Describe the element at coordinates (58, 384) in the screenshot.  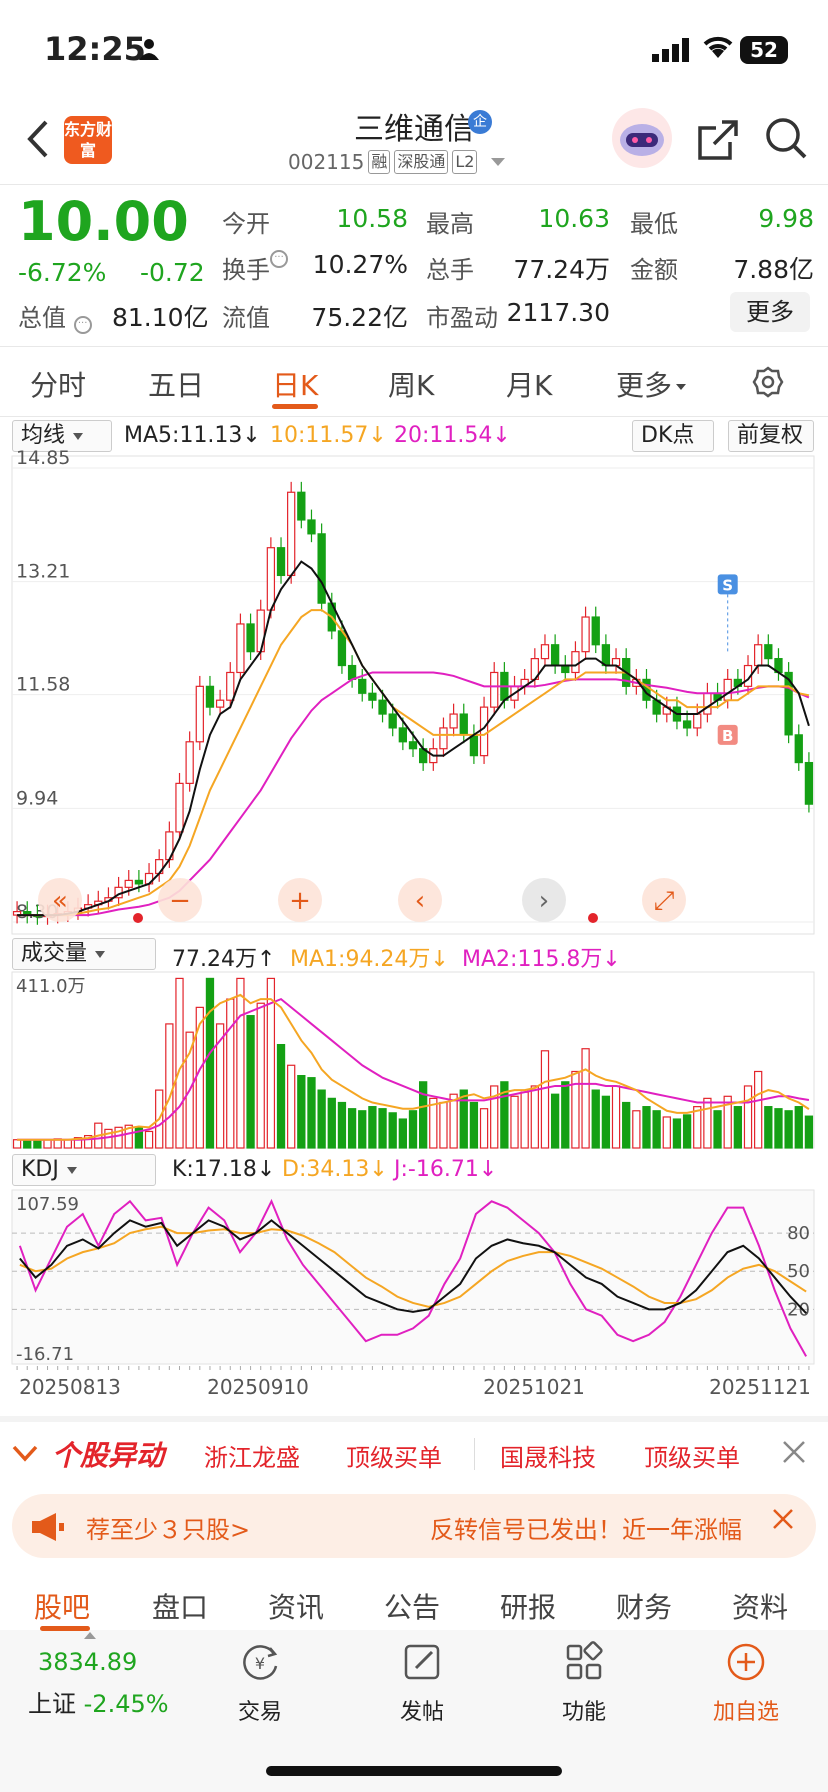
I see `tab-intraday: 分时` at that location.